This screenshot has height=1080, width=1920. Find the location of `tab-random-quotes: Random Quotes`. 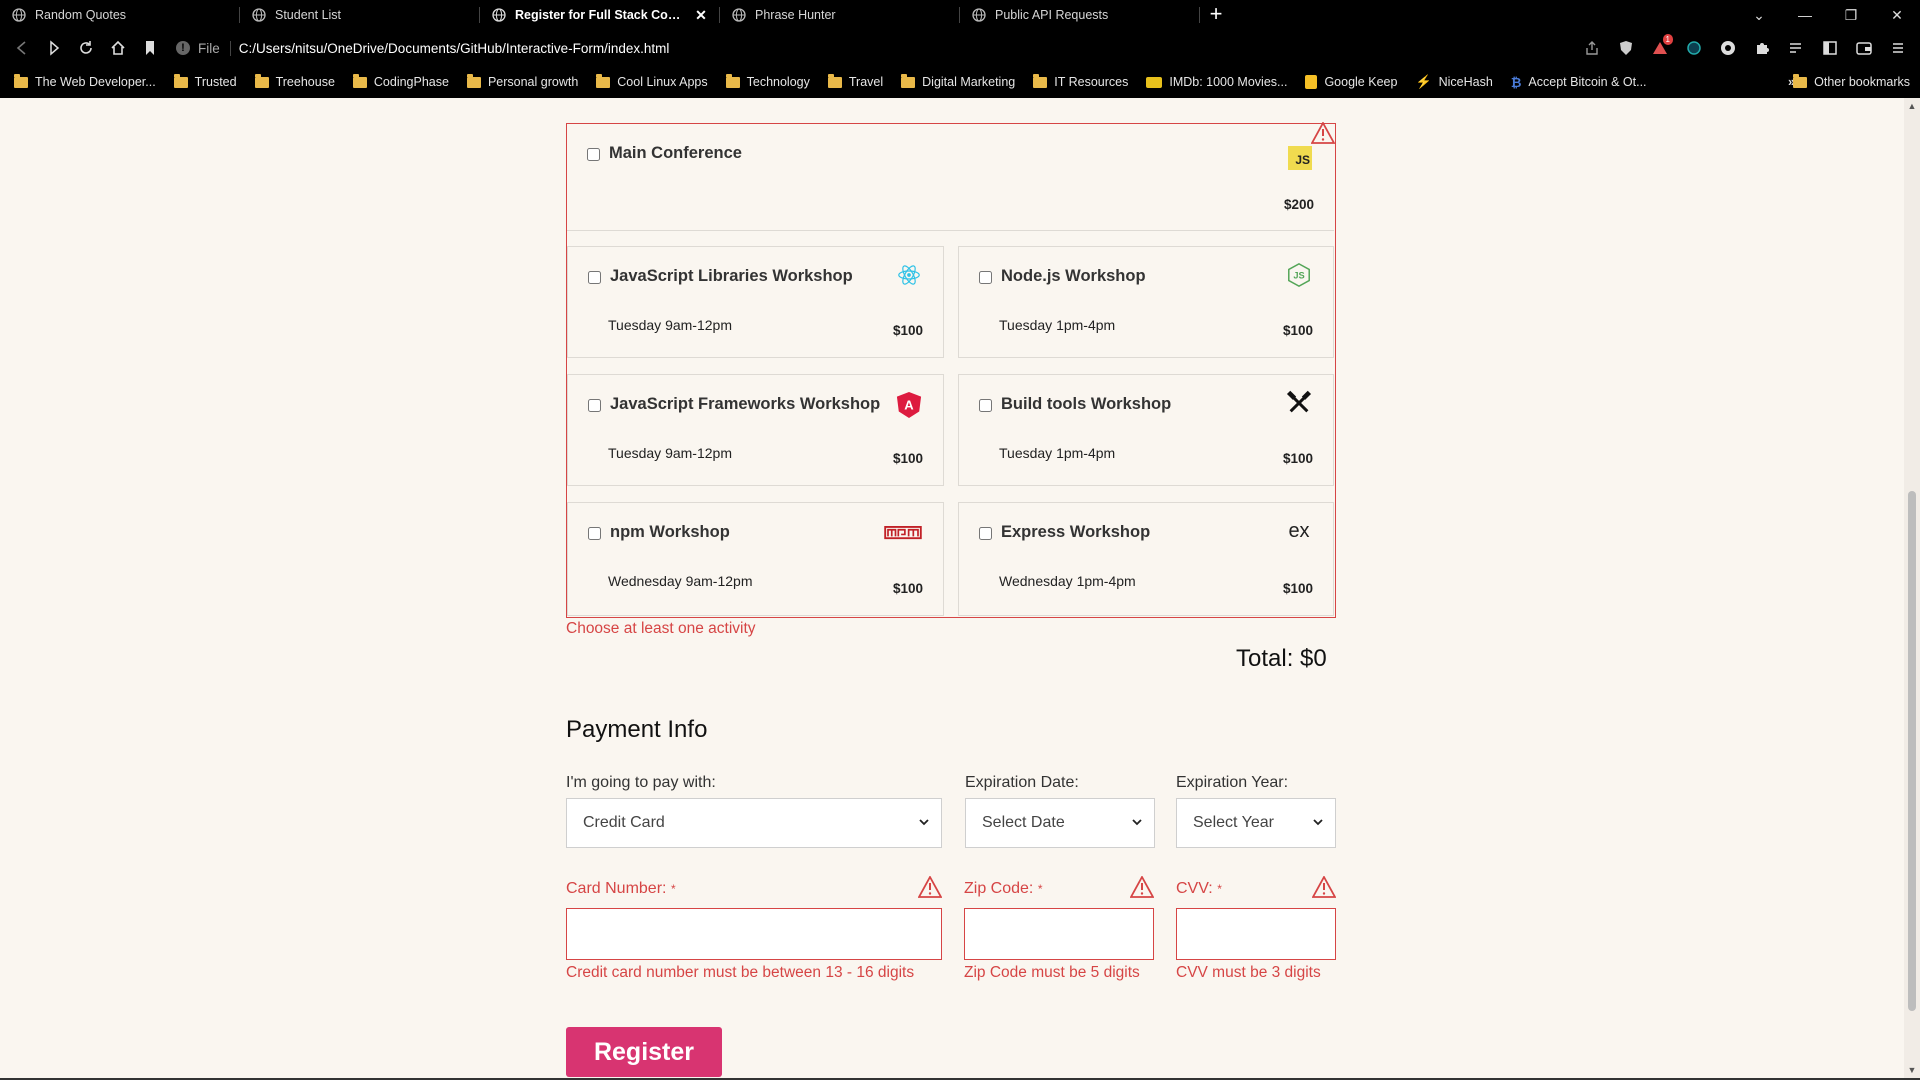

tab-random-quotes: Random Quotes is located at coordinates (120, 15).